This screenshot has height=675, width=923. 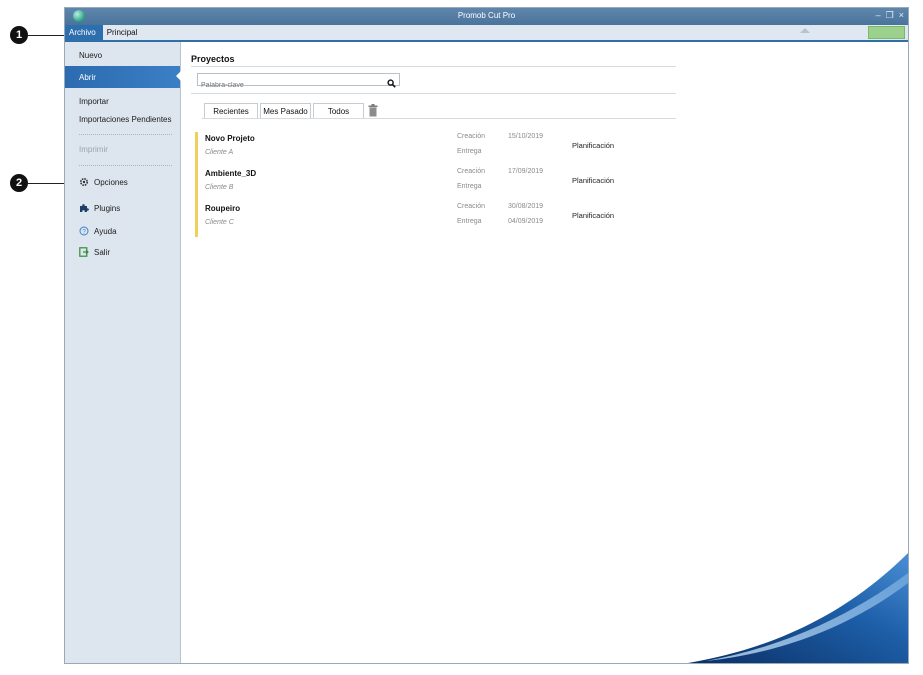 I want to click on project-name: Ambiente_3D, so click(x=231, y=173).